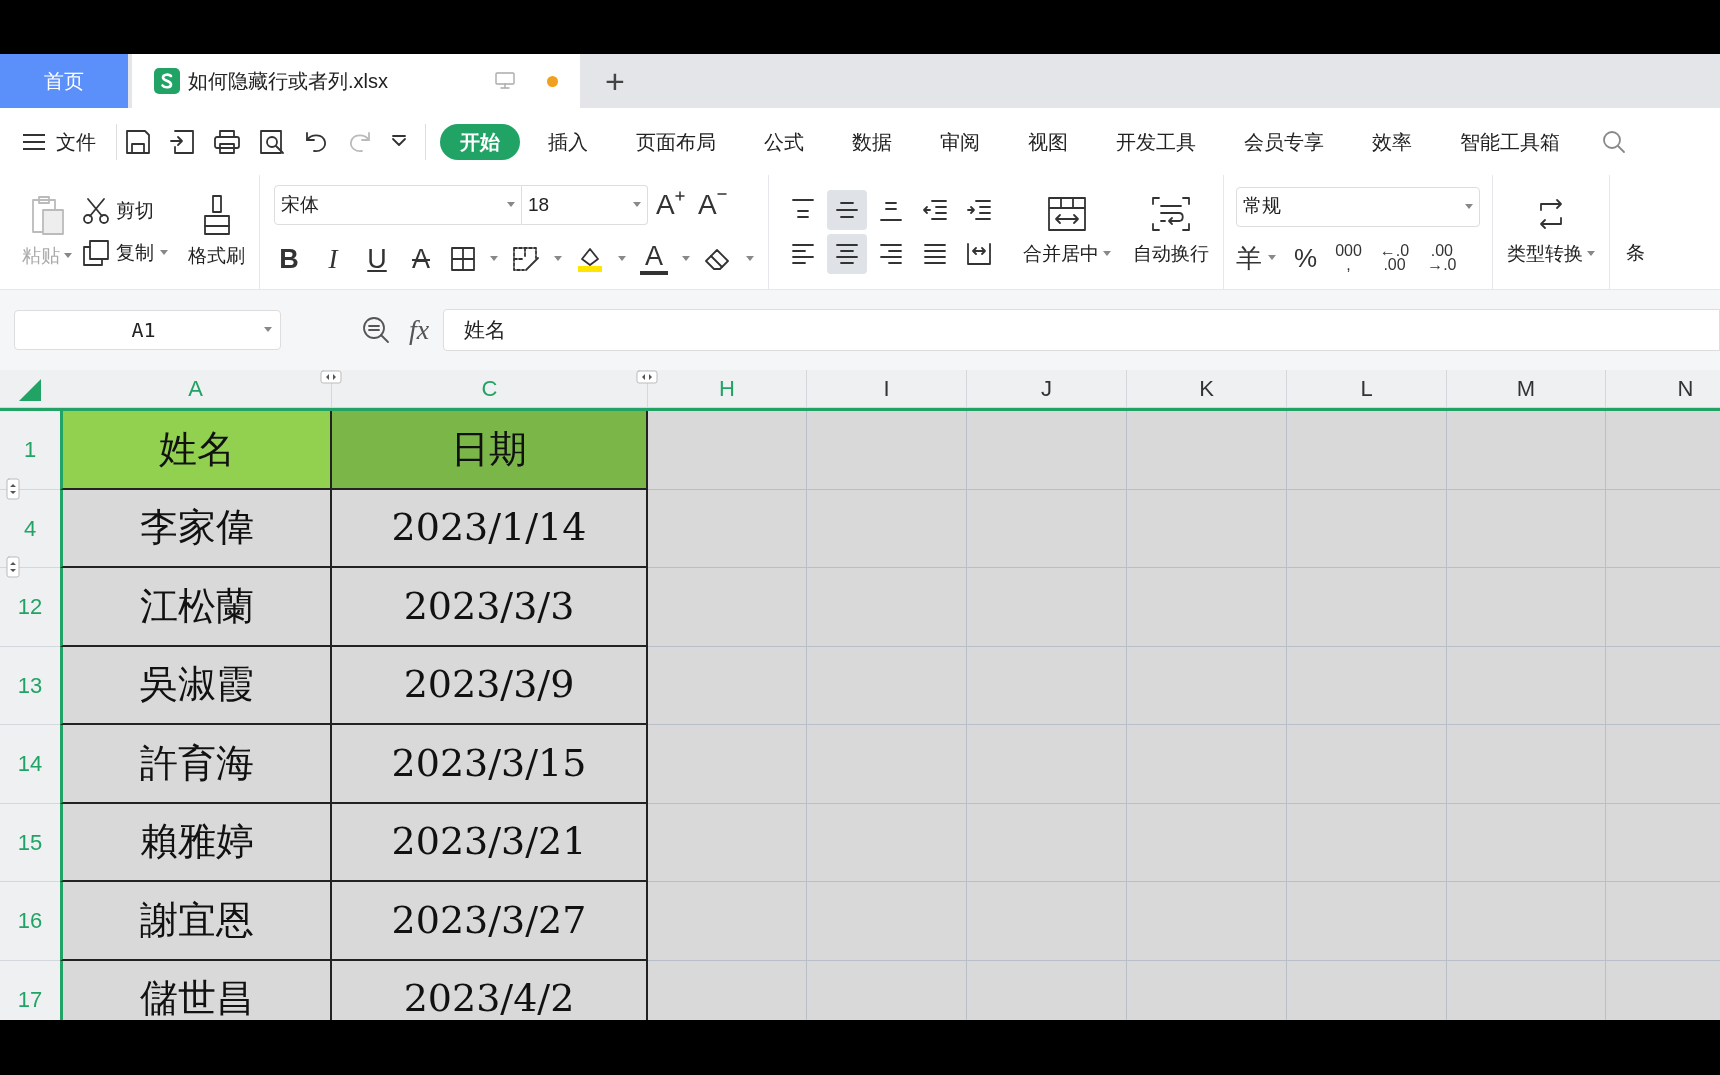 The width and height of the screenshot is (1720, 1075). I want to click on currency-button: 羊, so click(1256, 258).